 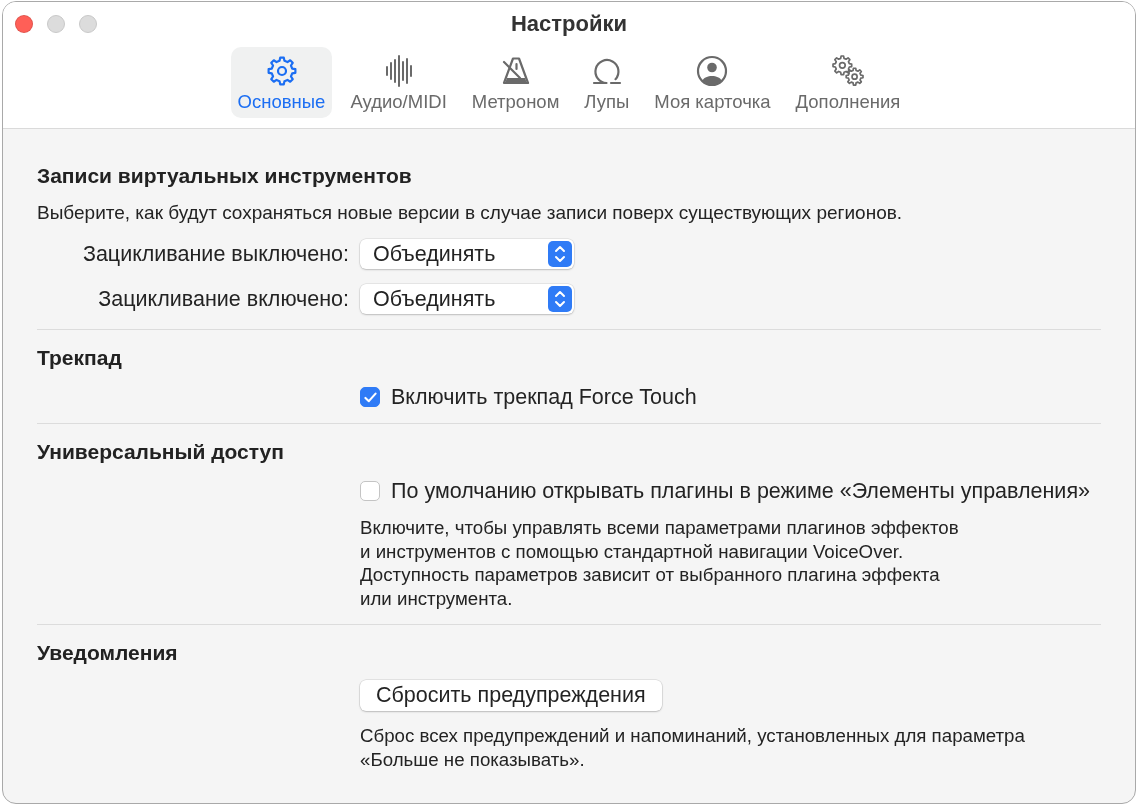 I want to click on settings-tab: Дополнения, so click(x=848, y=82).